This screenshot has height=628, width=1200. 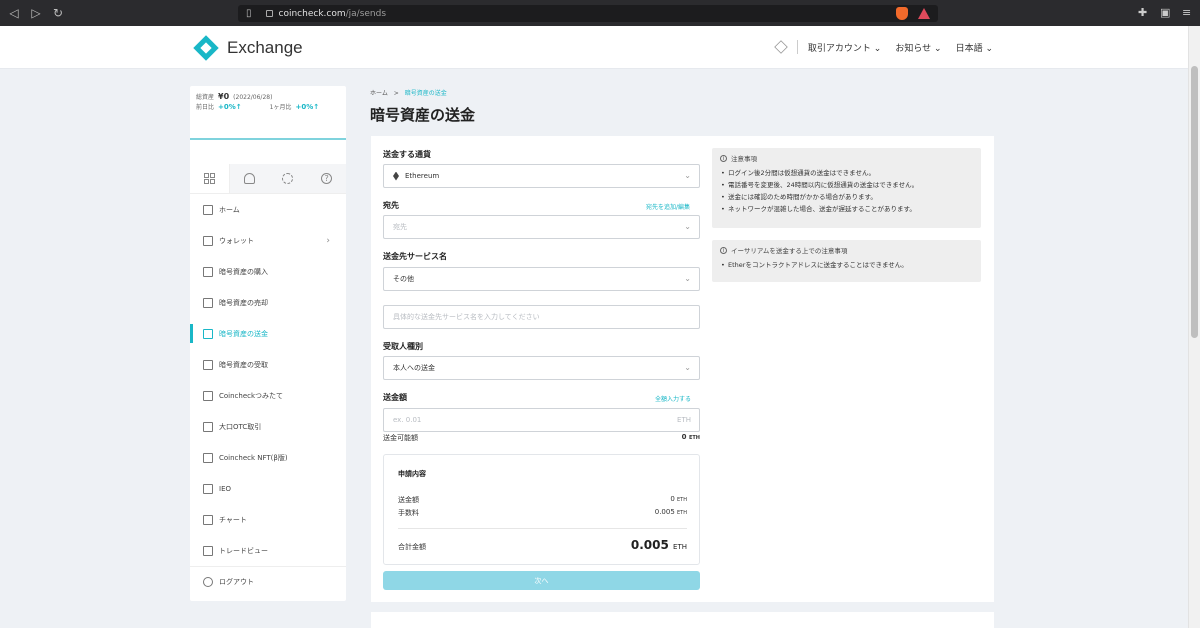 What do you see at coordinates (846, 185) in the screenshot?
I see `notice-item: 電話番号を変更後、24時間以内に仮想通貨の送金はできません。` at bounding box center [846, 185].